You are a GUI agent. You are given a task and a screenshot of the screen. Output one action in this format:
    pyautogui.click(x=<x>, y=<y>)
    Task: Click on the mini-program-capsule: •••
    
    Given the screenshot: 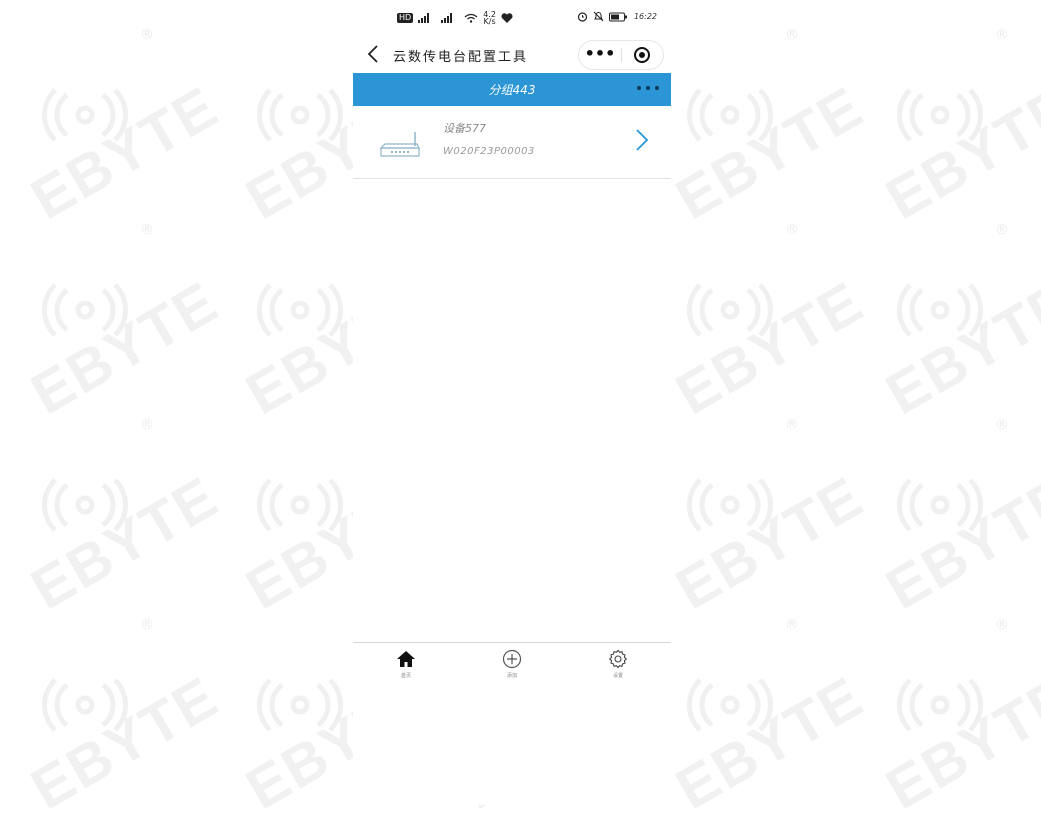 What is the action you would take?
    pyautogui.click(x=621, y=55)
    